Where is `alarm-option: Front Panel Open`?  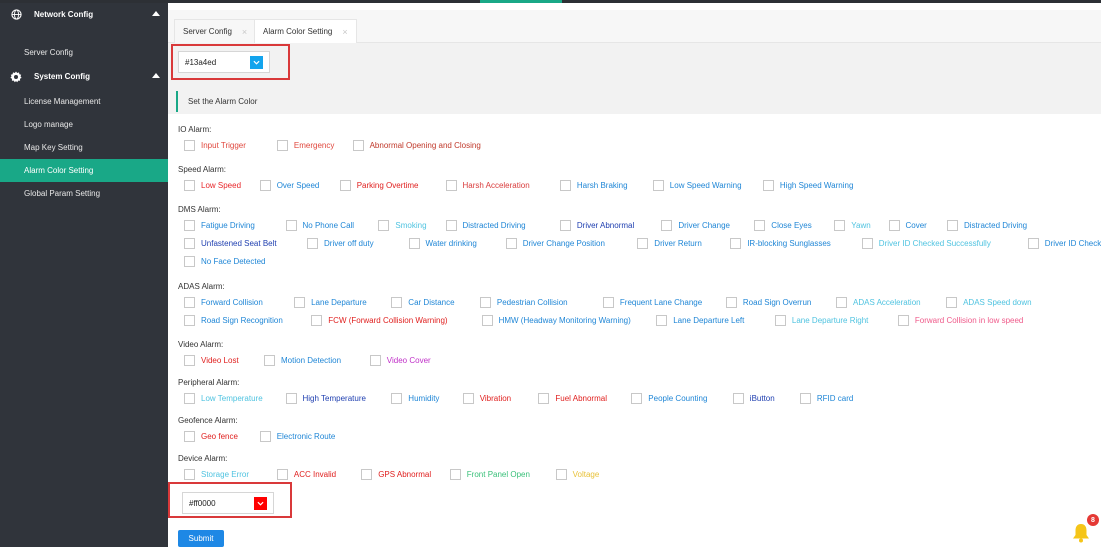
alarm-option: Front Panel Open is located at coordinates (489, 474).